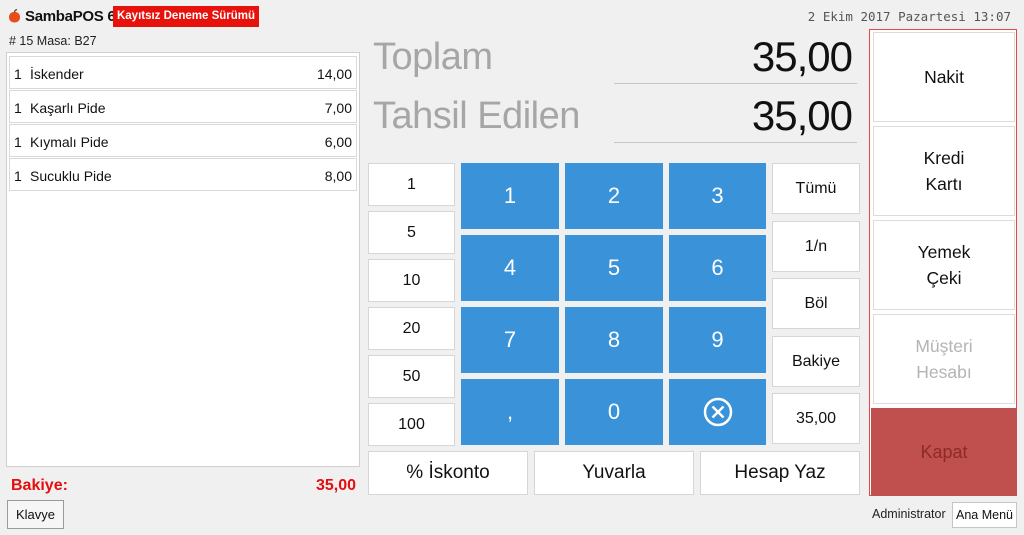 The width and height of the screenshot is (1024, 535). Describe the element at coordinates (717, 268) in the screenshot. I see `numpad-key-6: 6` at that location.